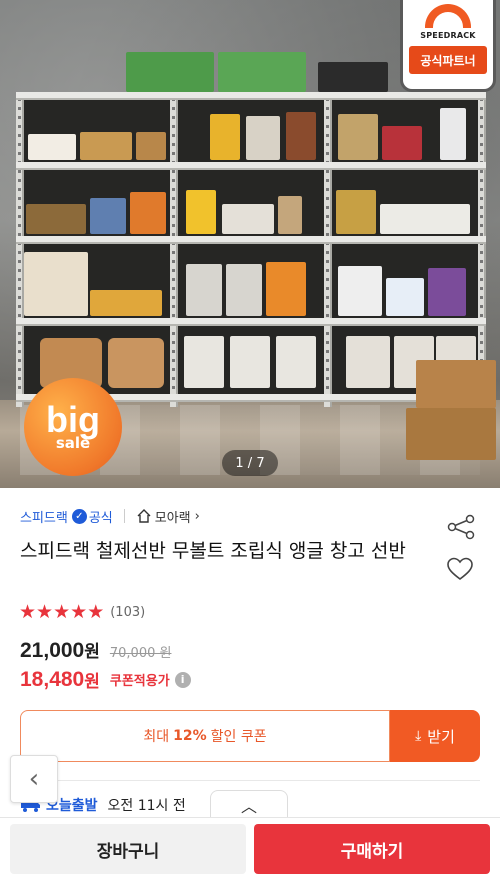 This screenshot has height=879, width=500. I want to click on chevron-left-icon: ‹, so click(34, 779).